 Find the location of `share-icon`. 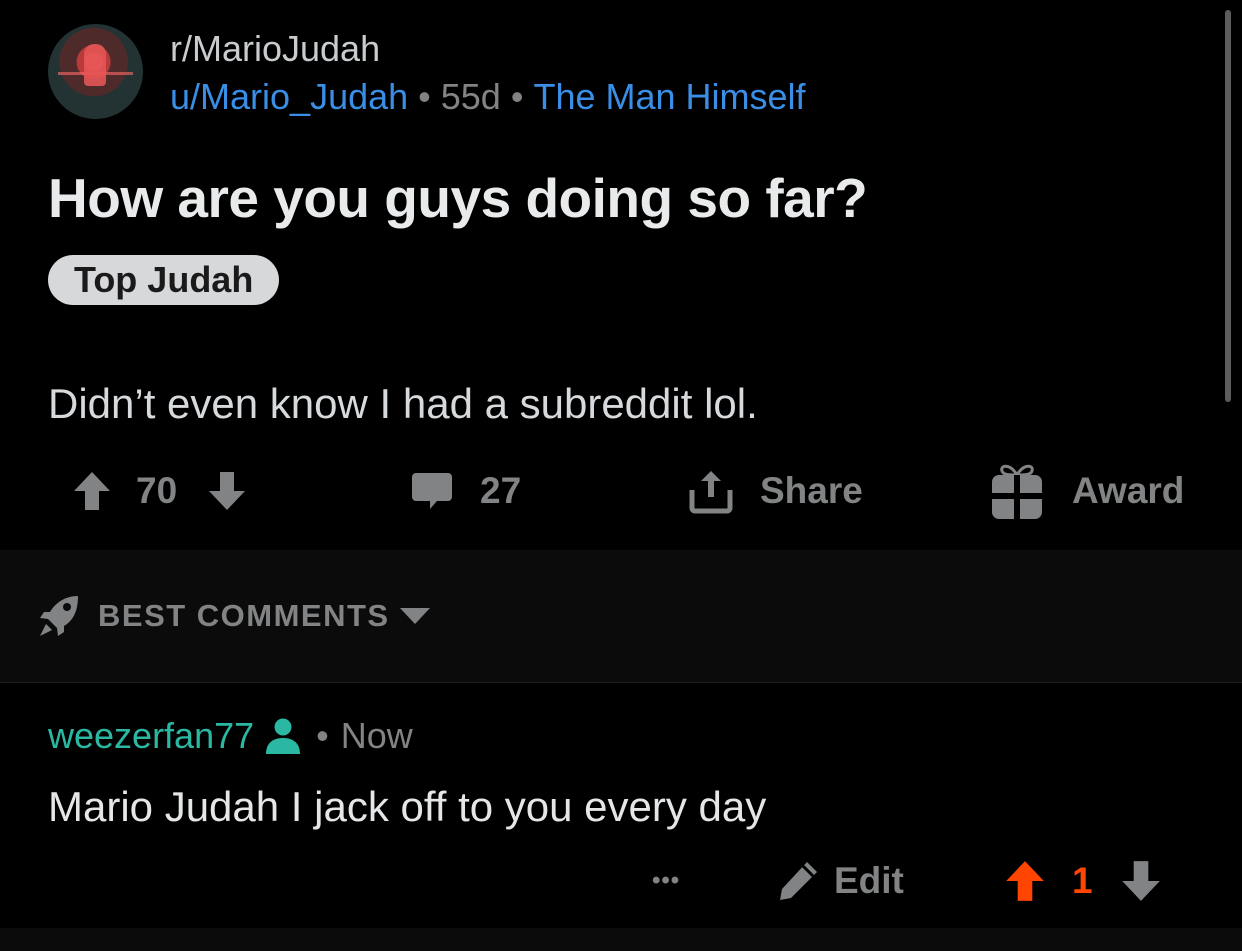

share-icon is located at coordinates (711, 492).